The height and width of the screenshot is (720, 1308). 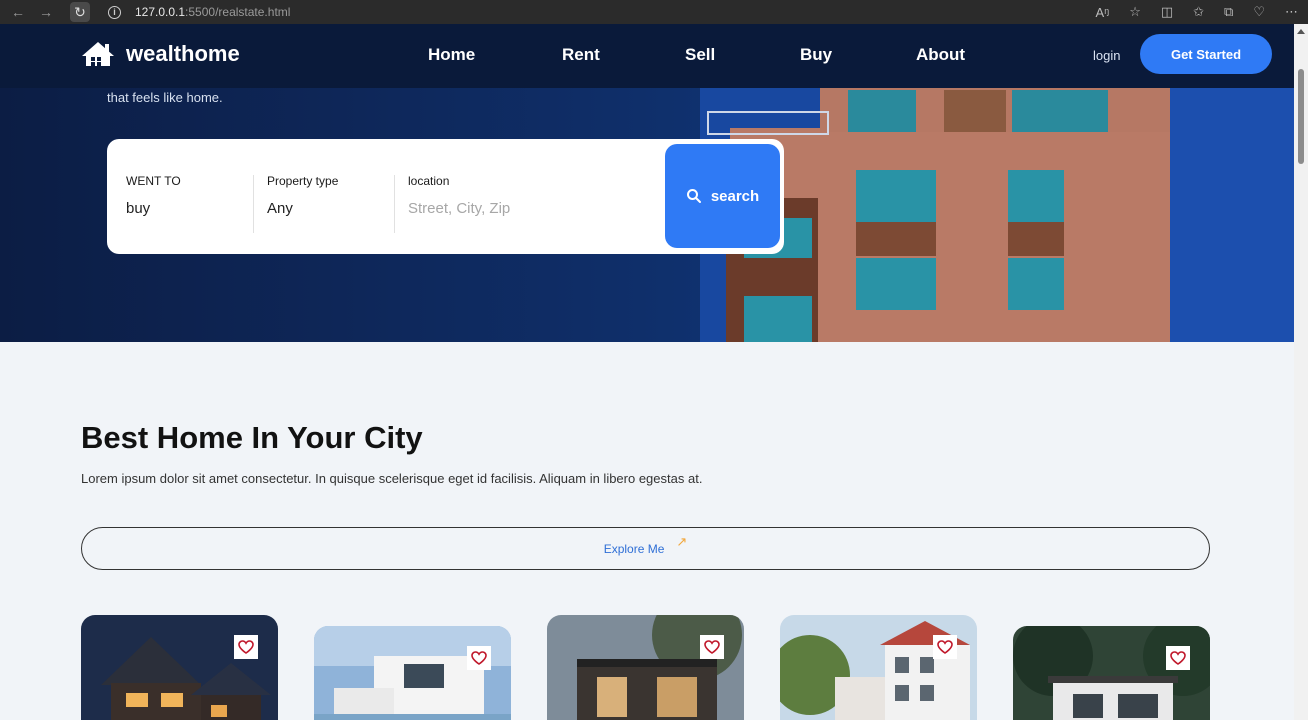 I want to click on brand-name: wealthome, so click(x=183, y=53).